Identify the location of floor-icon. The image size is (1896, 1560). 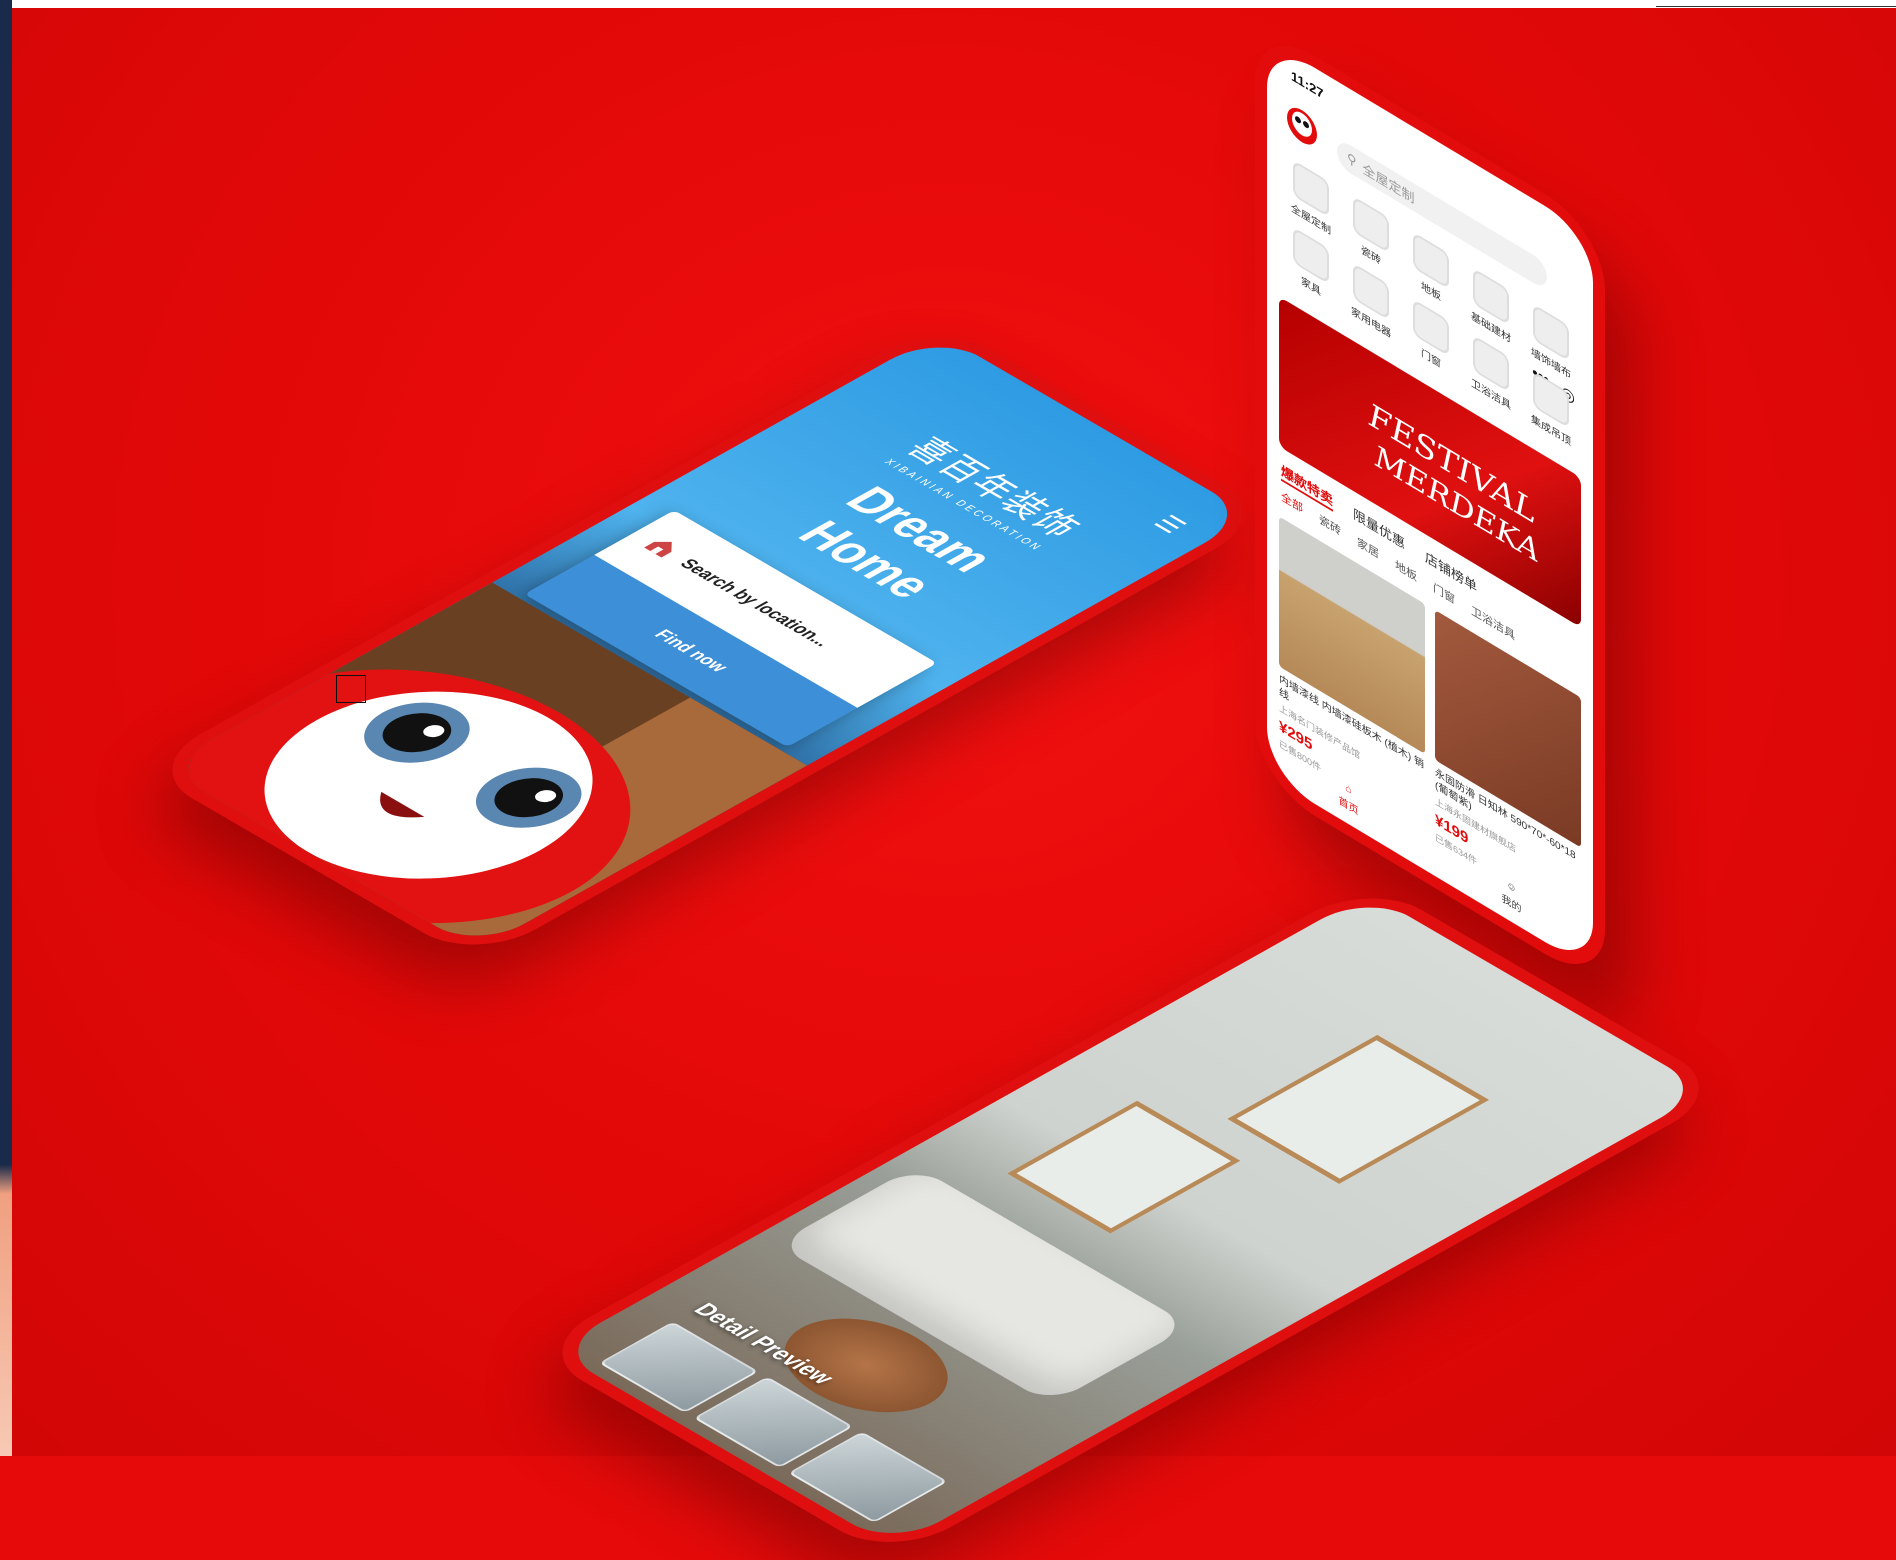
(1431, 260).